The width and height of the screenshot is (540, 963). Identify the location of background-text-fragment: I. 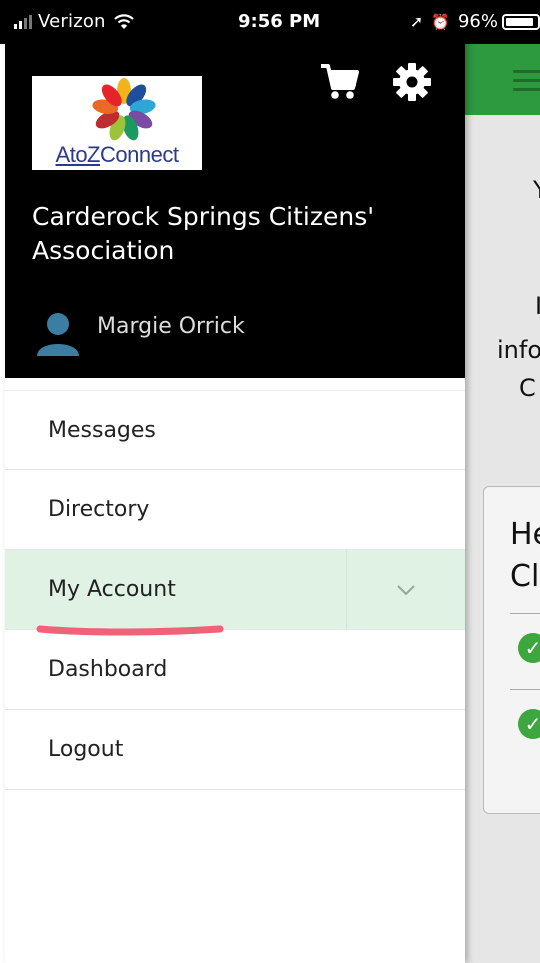
(537, 306).